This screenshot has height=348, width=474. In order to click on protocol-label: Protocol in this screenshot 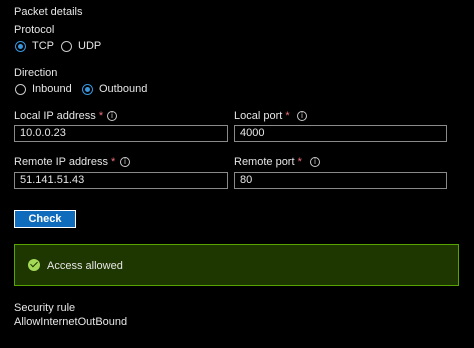, I will do `click(34, 30)`.